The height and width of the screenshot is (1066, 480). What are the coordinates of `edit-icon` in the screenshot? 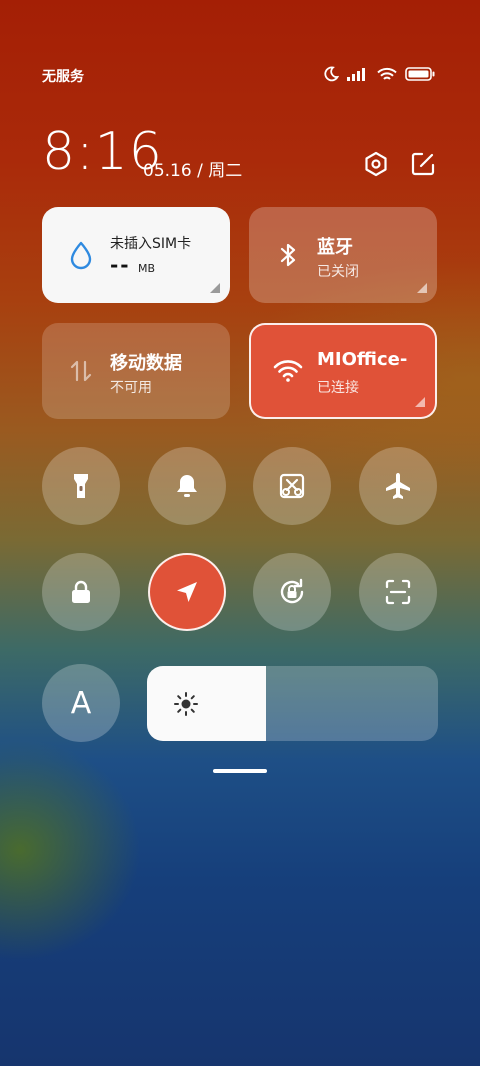 It's located at (423, 164).